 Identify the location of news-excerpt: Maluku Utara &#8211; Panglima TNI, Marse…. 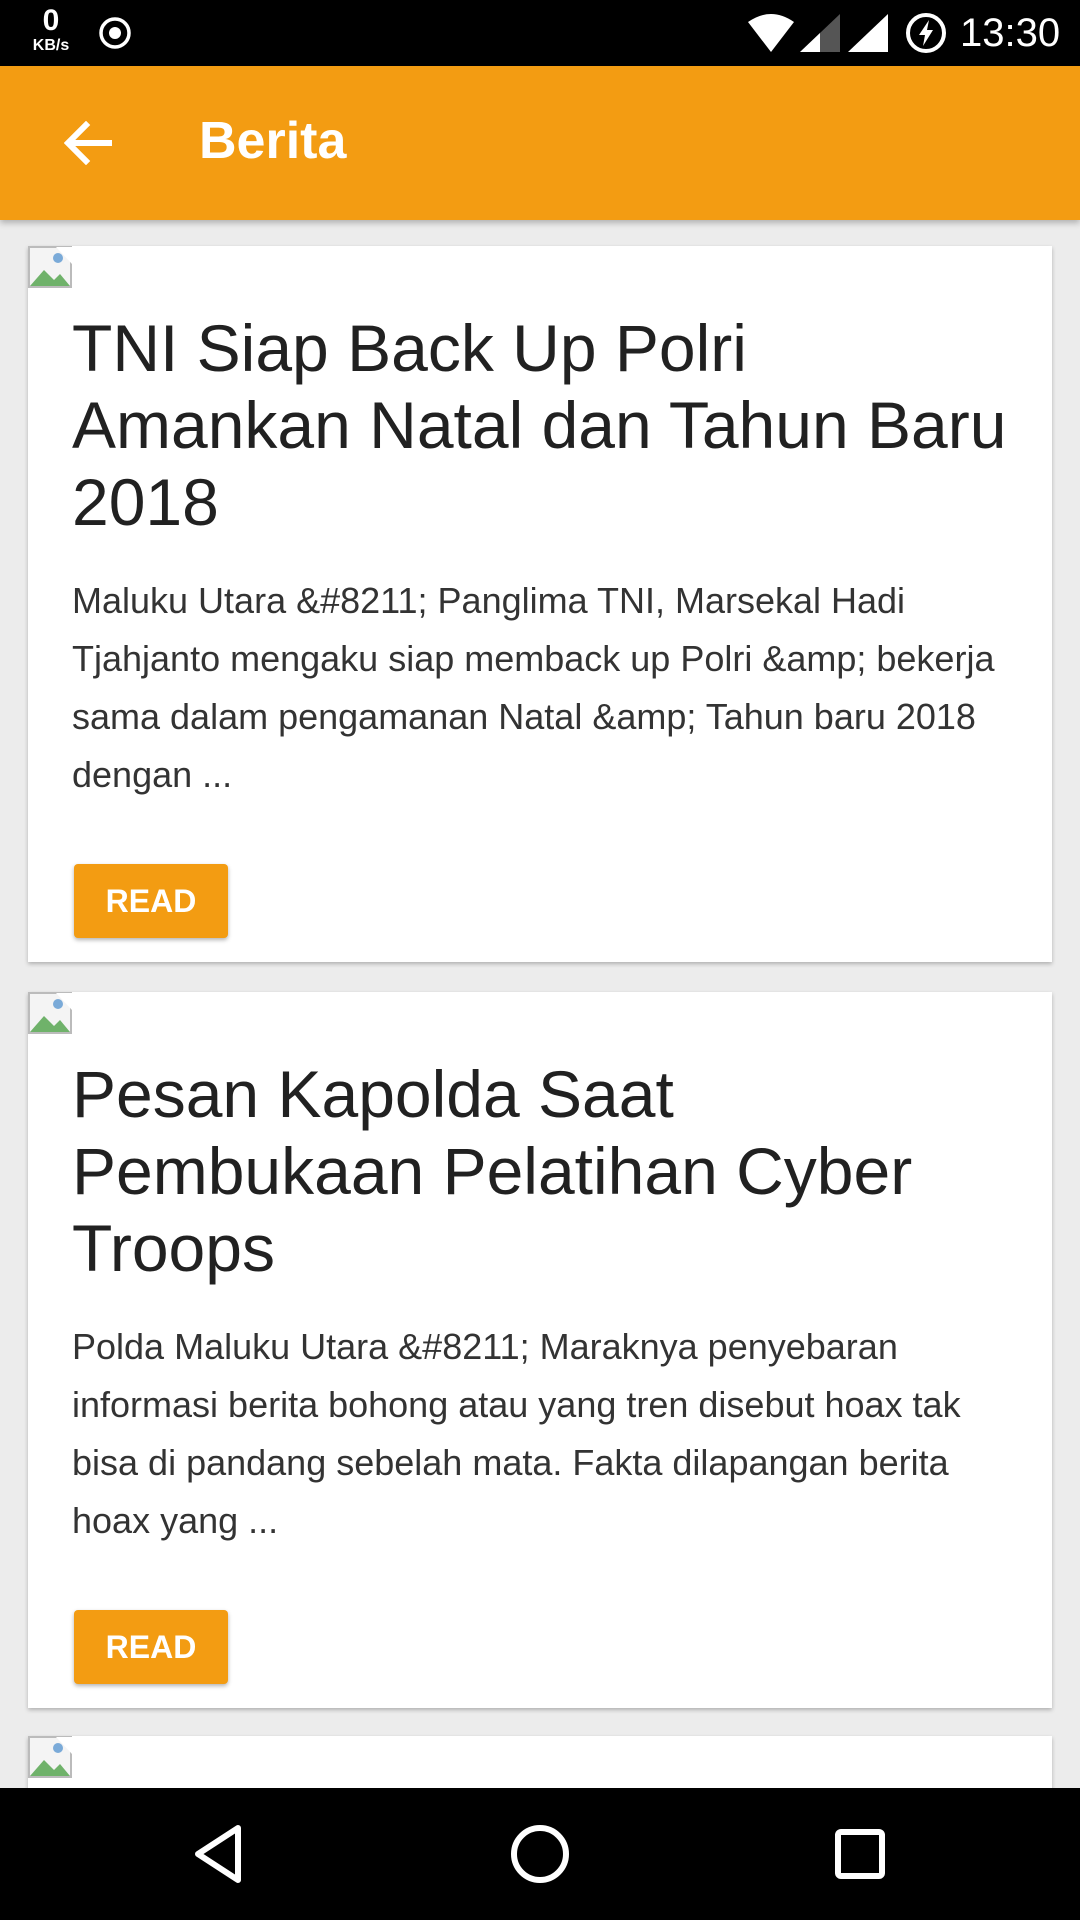
(533, 687).